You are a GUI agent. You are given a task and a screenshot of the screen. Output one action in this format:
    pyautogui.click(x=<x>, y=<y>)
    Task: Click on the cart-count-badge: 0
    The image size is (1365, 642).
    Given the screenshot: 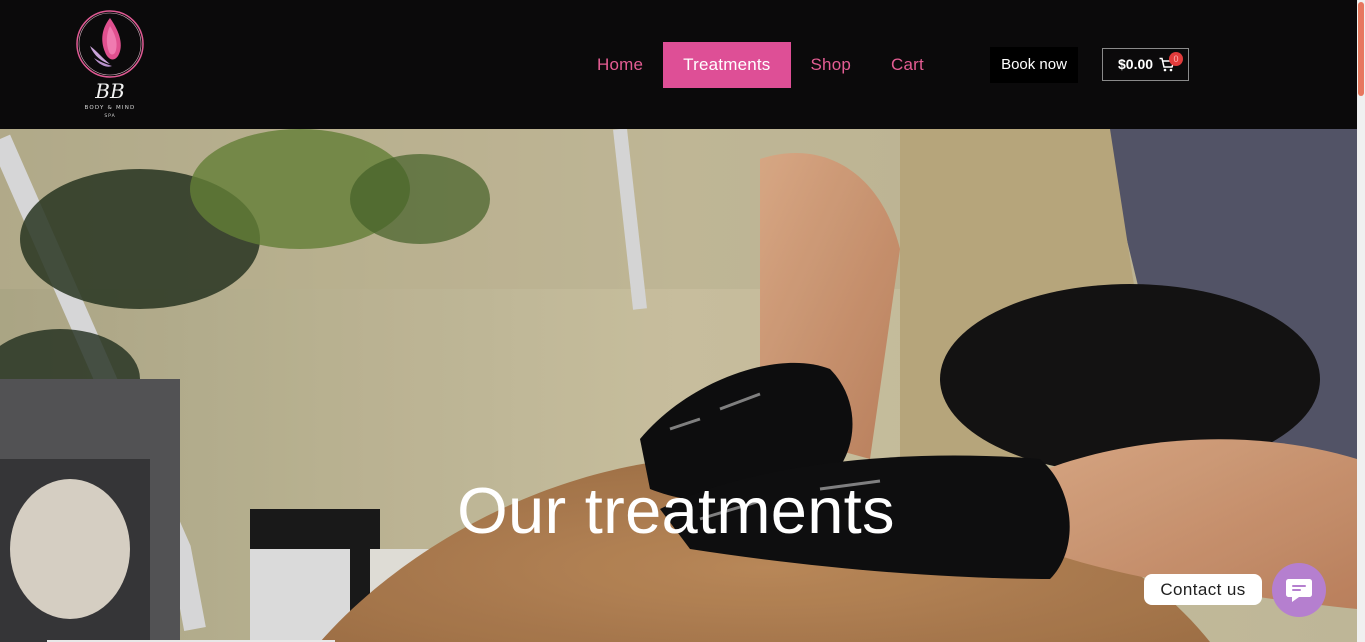 What is the action you would take?
    pyautogui.click(x=1176, y=59)
    